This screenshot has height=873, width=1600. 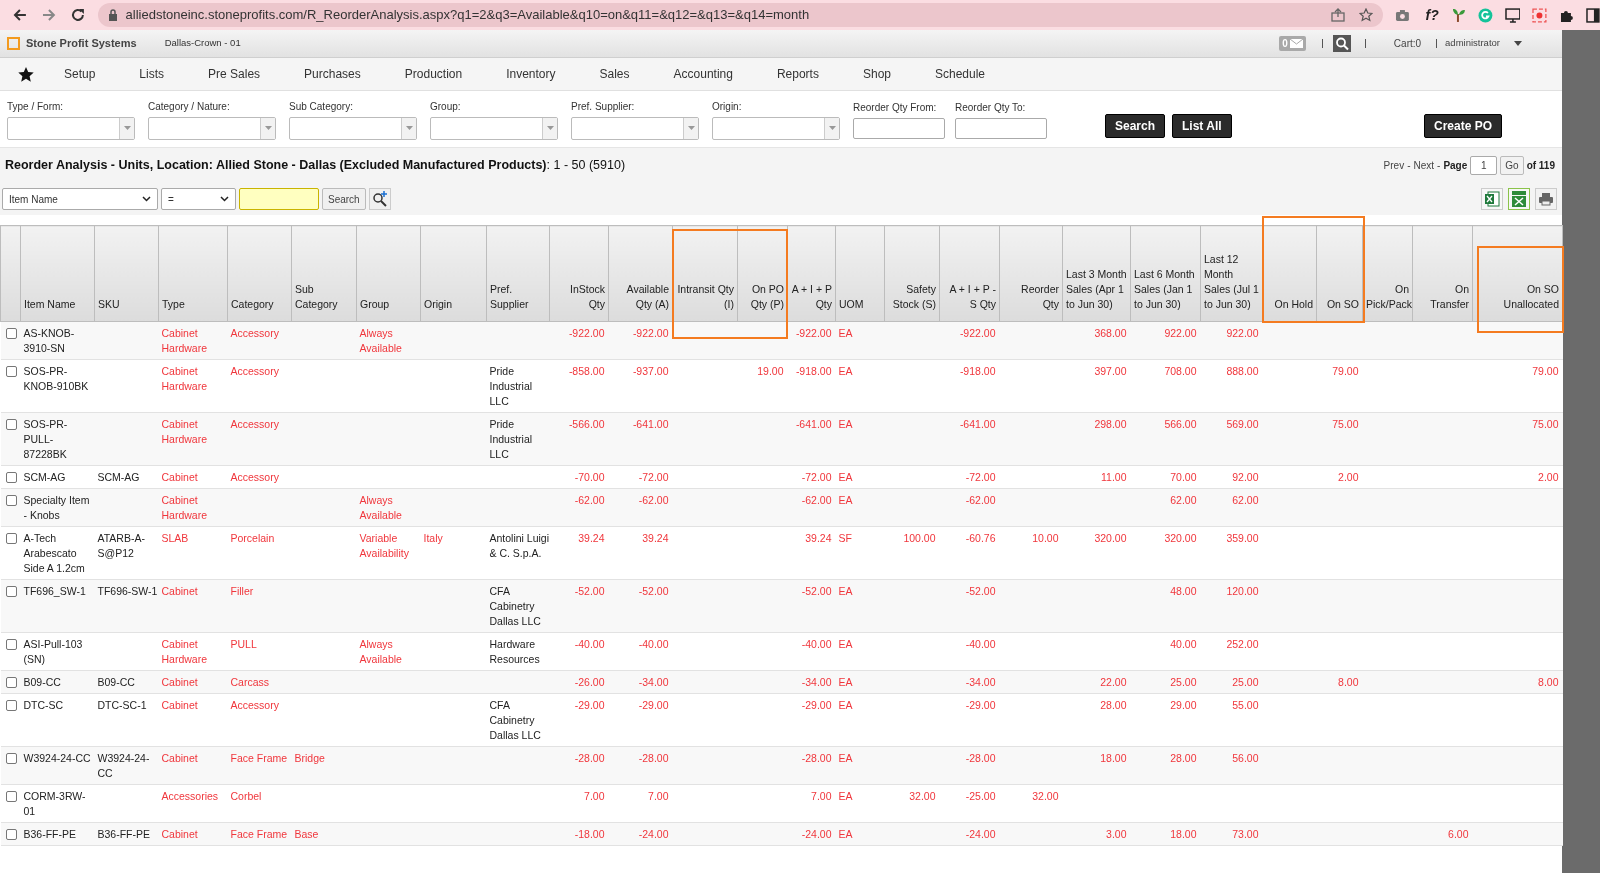 What do you see at coordinates (279, 199) in the screenshot?
I see `search-input` at bounding box center [279, 199].